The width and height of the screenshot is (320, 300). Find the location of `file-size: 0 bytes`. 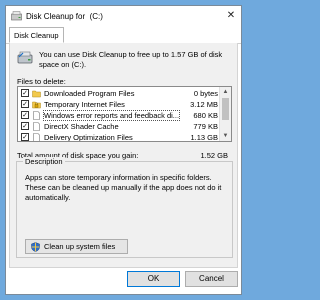

file-size: 0 bytes is located at coordinates (205, 93).